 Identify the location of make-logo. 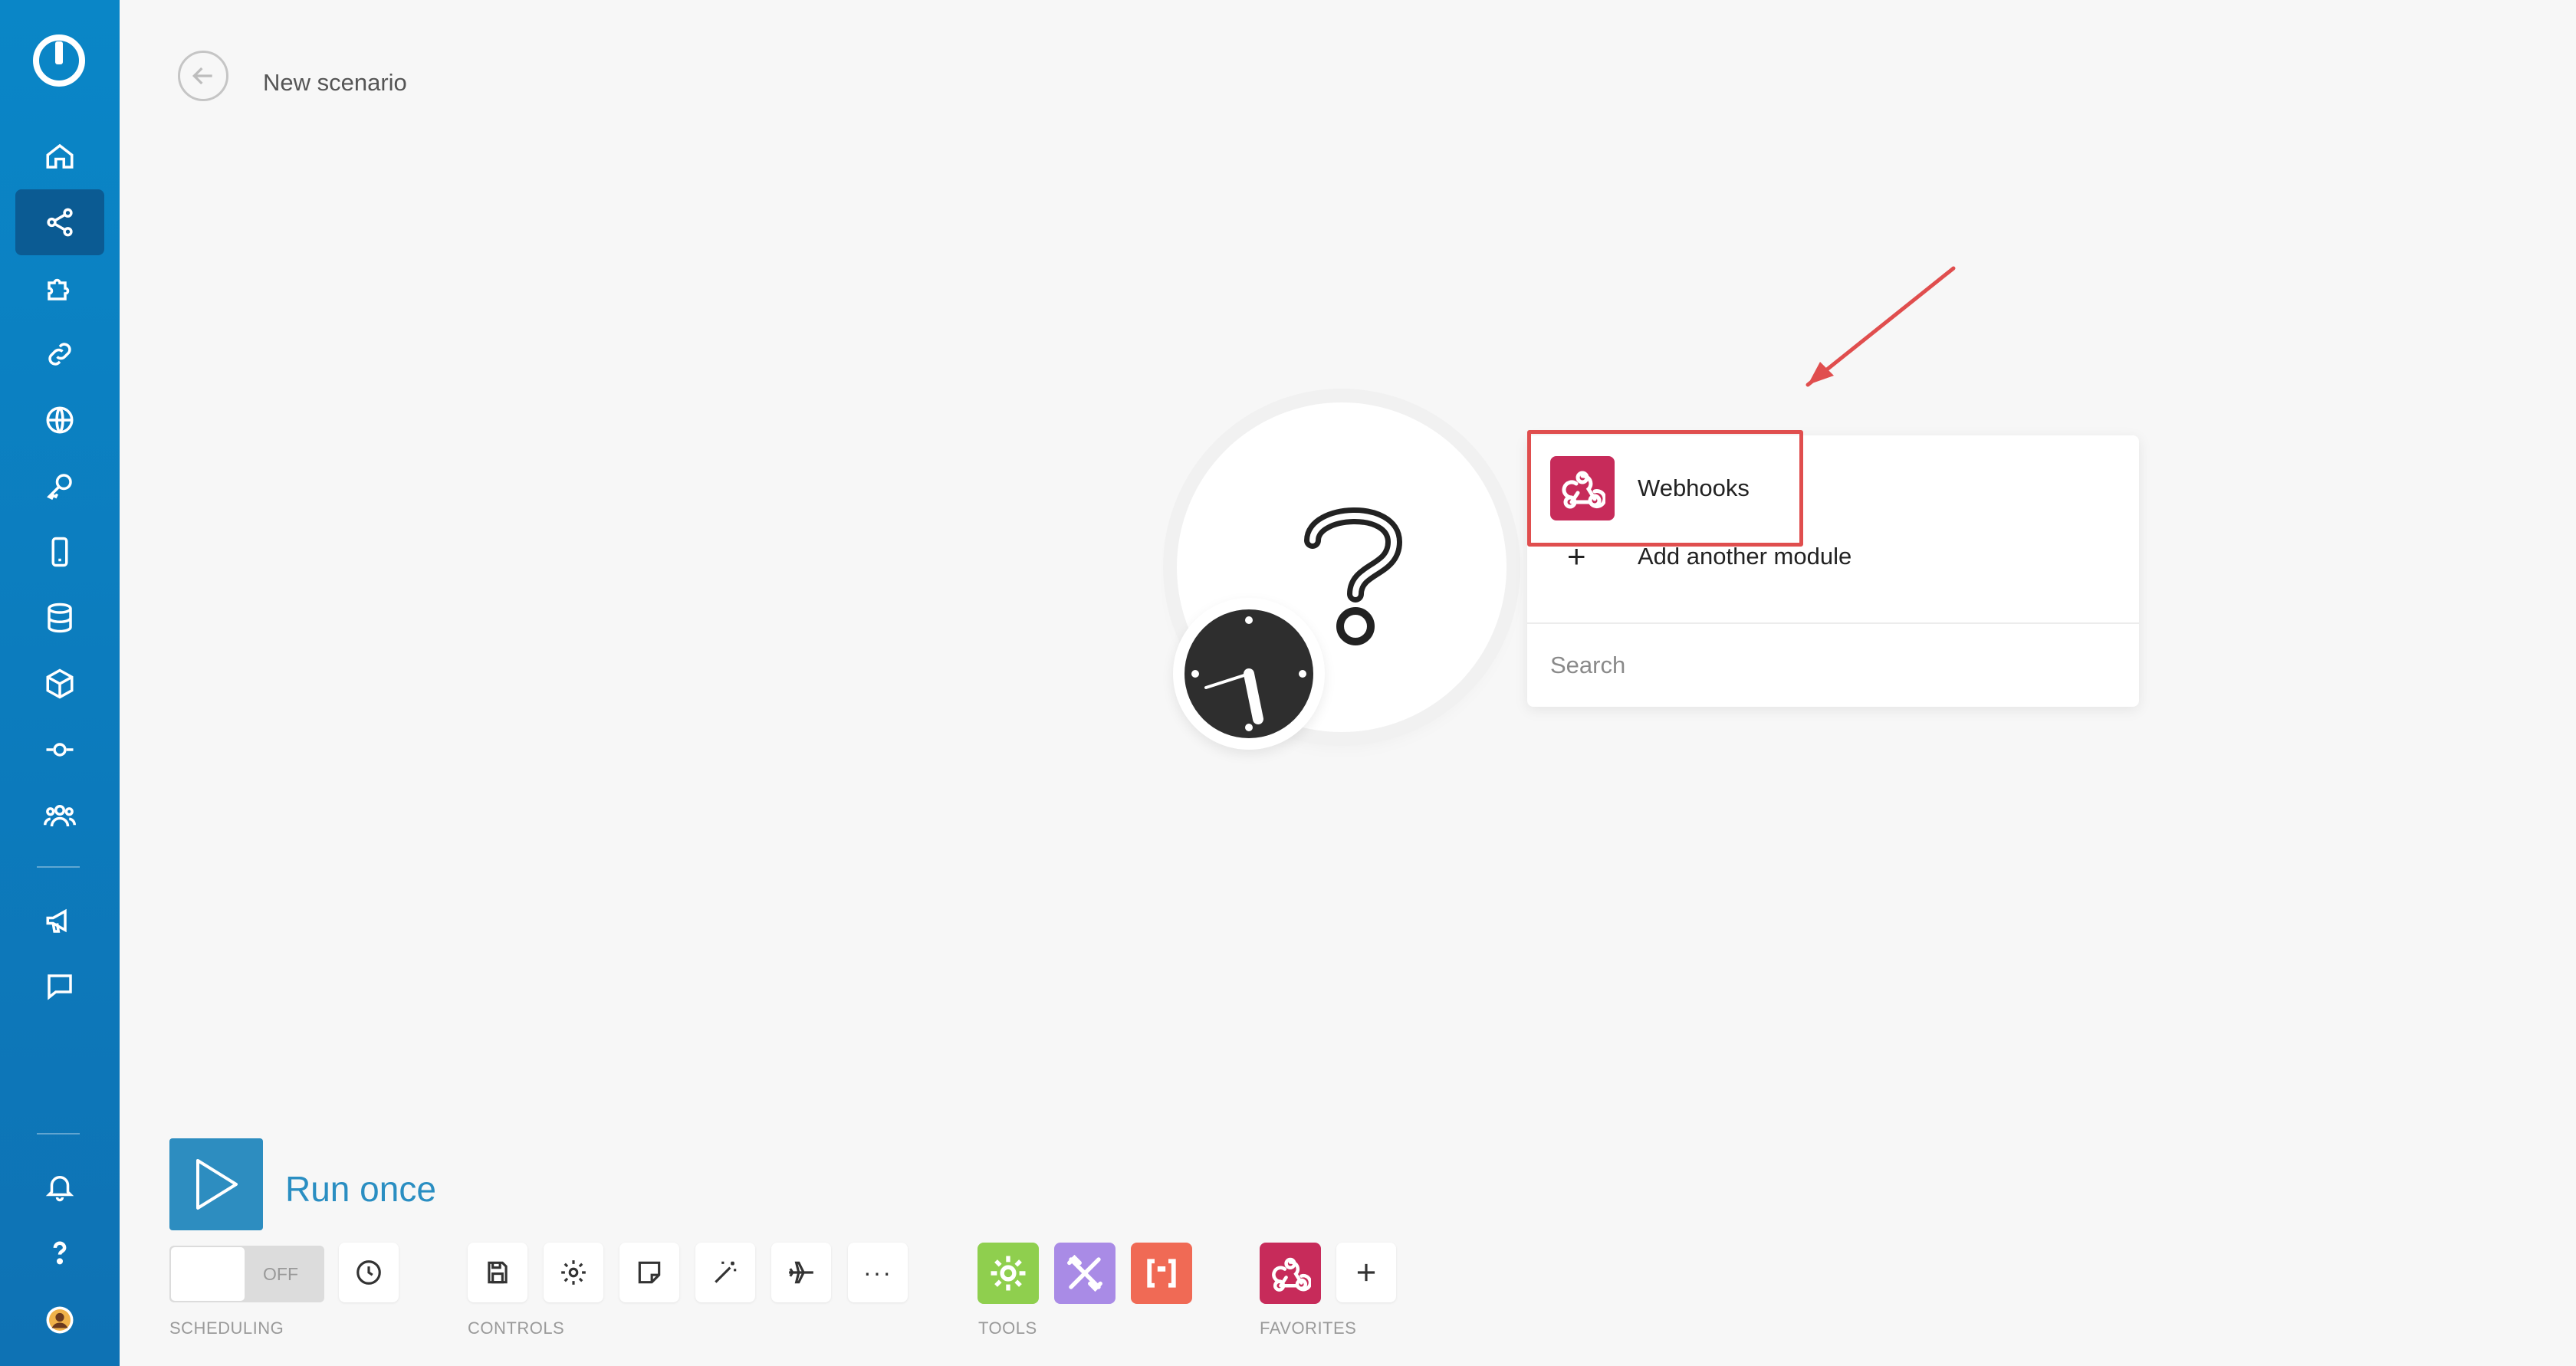
(59, 60).